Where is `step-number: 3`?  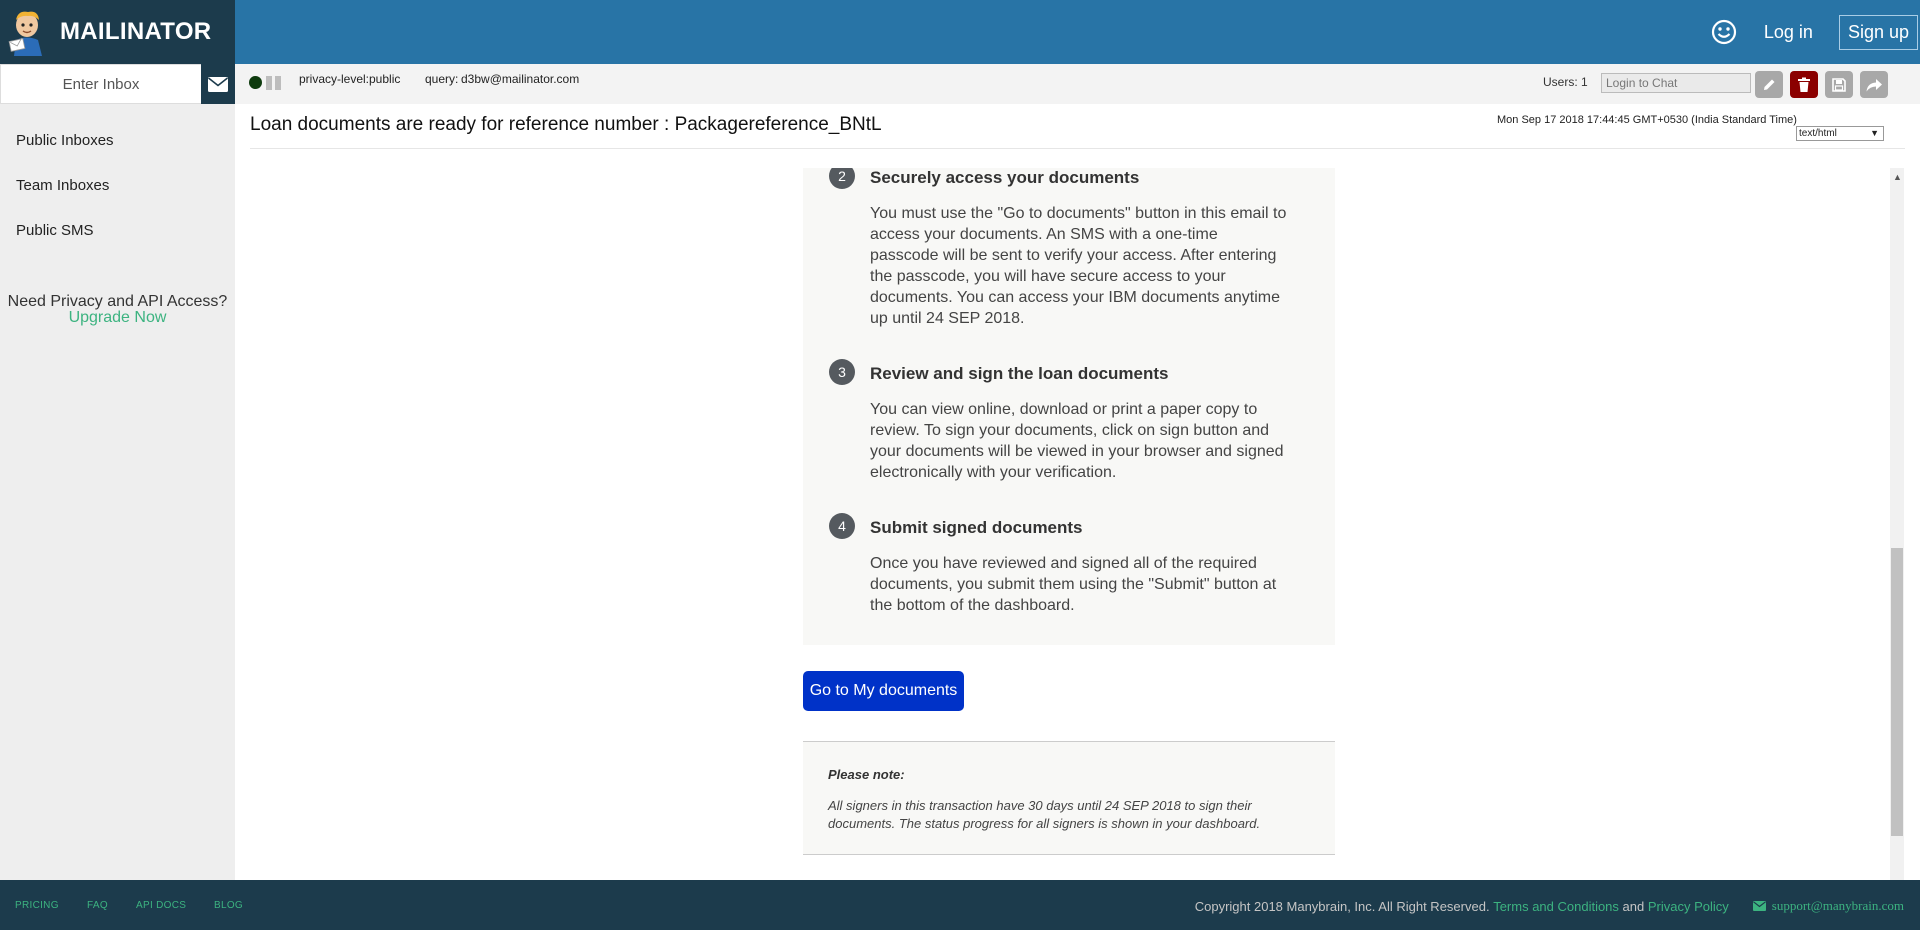 step-number: 3 is located at coordinates (842, 372).